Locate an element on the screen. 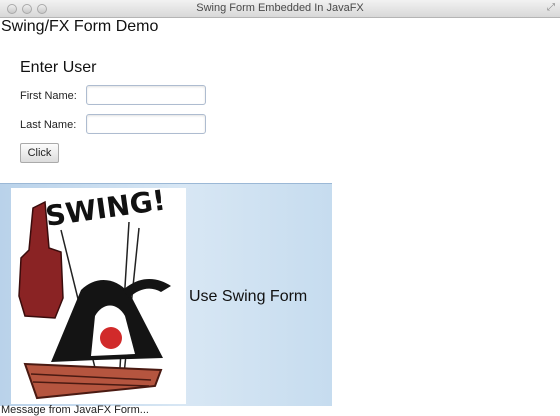  last-name-field is located at coordinates (146, 124).